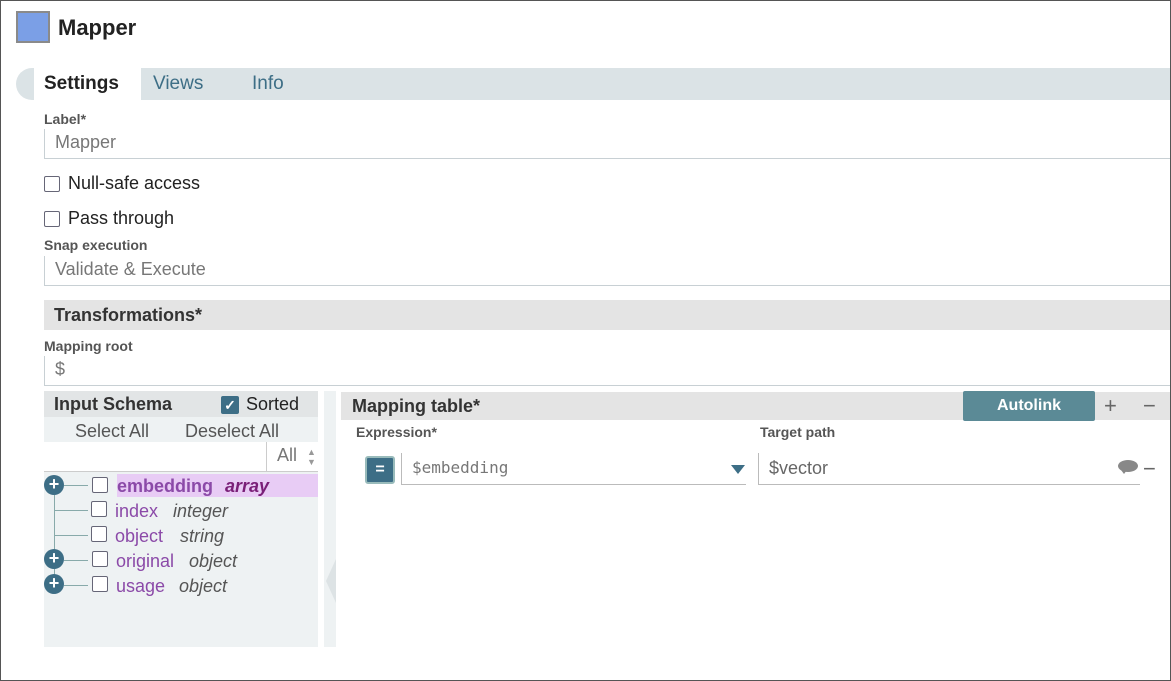 Image resolution: width=1171 pixels, height=681 pixels. What do you see at coordinates (155, 457) in the screenshot?
I see `schema-filter-input` at bounding box center [155, 457].